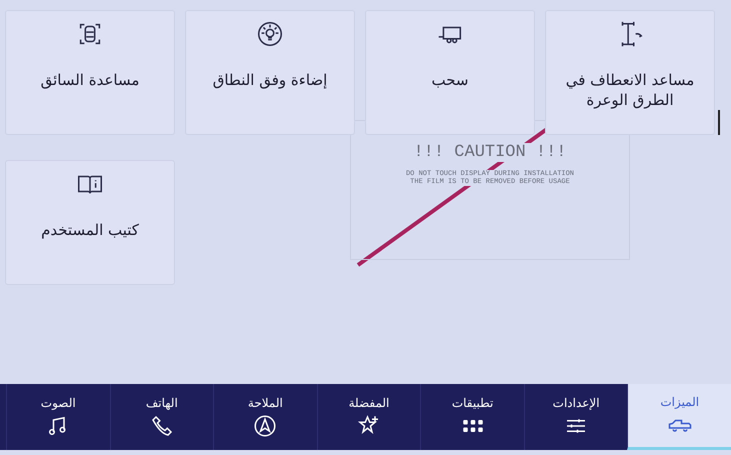  What do you see at coordinates (270, 72) in the screenshot?
I see `feature-tile: إضاءة وفق النطاق` at bounding box center [270, 72].